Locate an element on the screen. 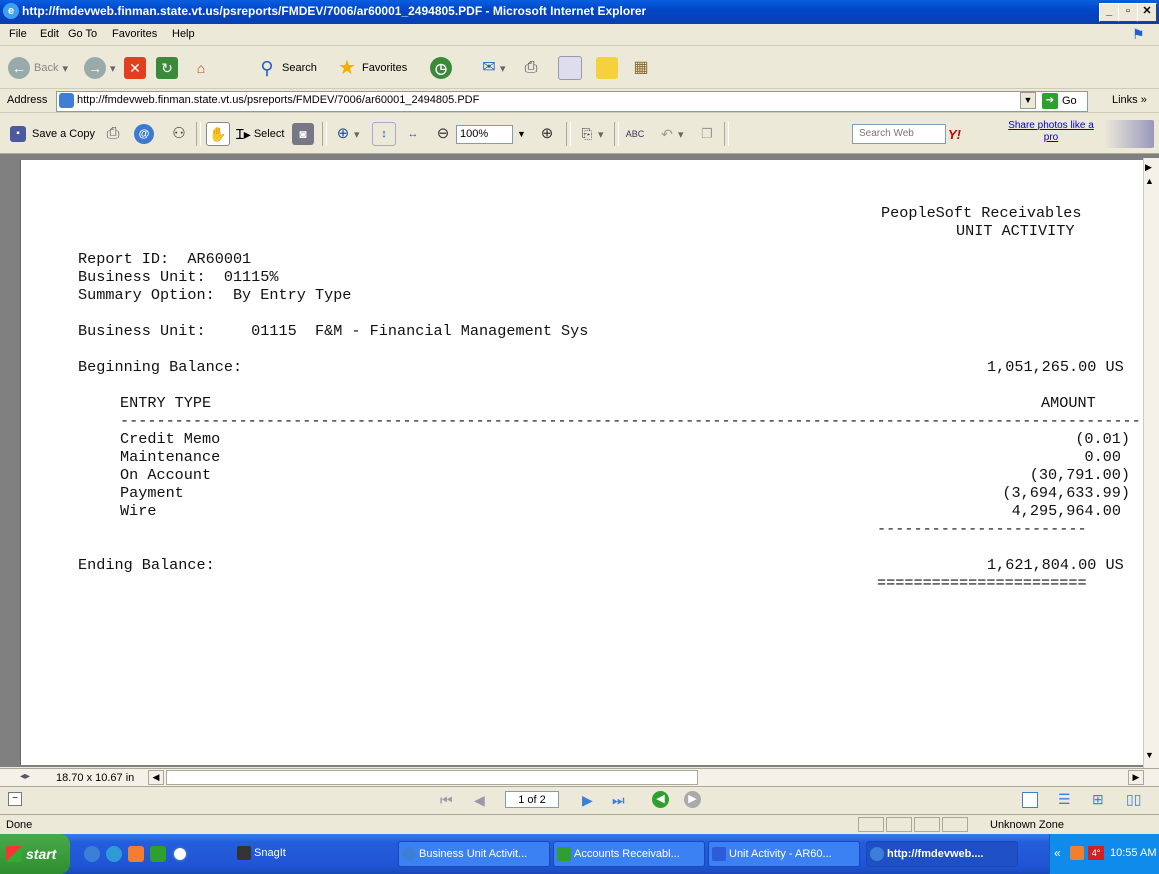 Image resolution: width=1159 pixels, height=874 pixels. research-button: ▦ is located at coordinates (641, 68).